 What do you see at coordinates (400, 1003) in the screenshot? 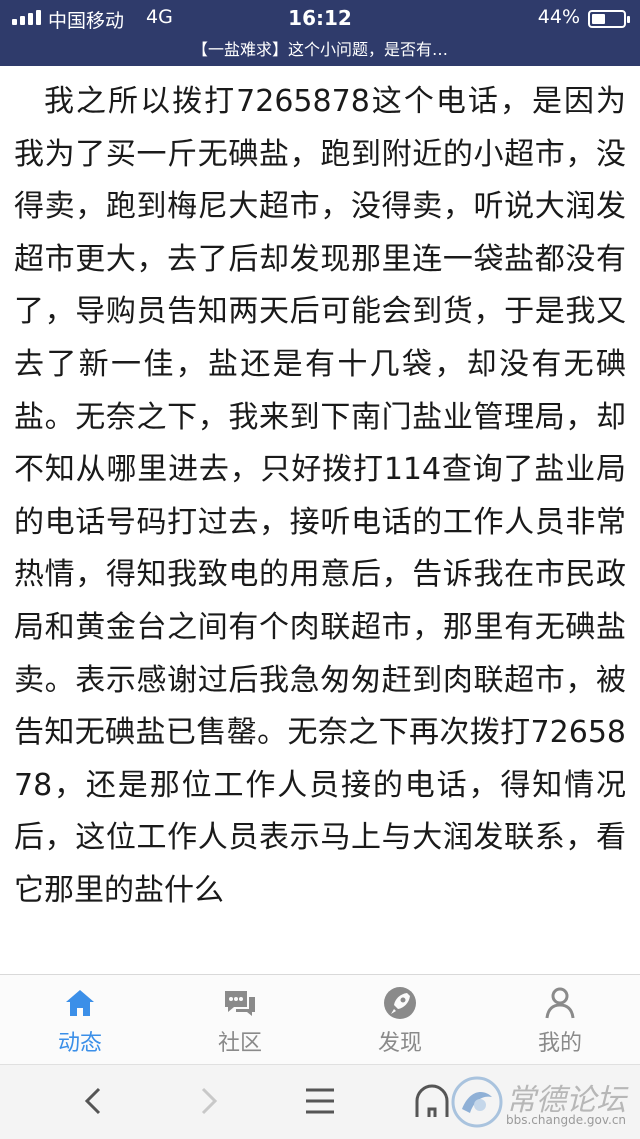
I see `rocket-icon` at bounding box center [400, 1003].